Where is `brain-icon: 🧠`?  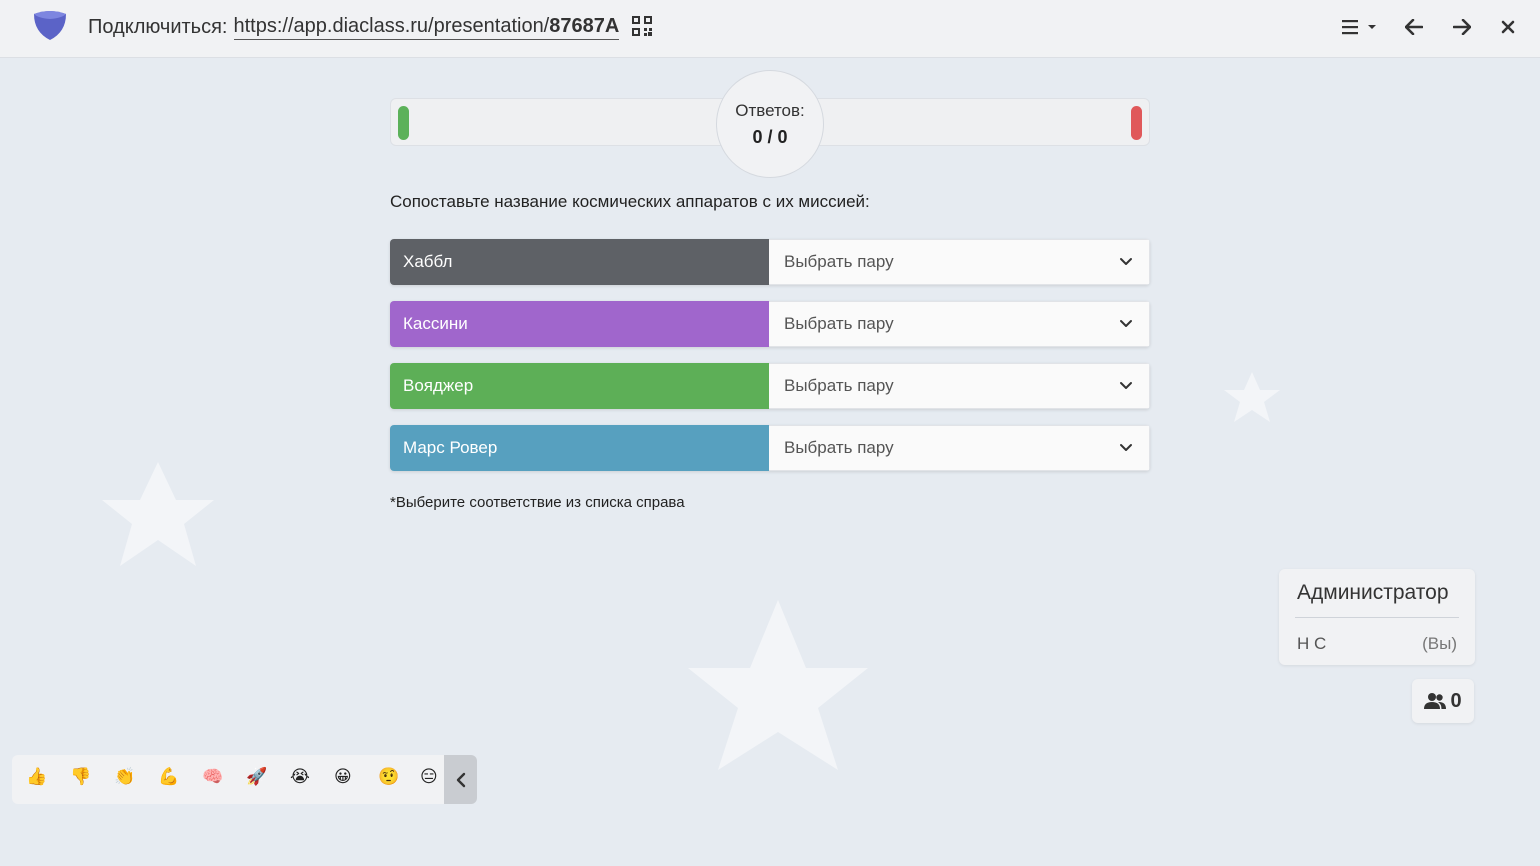 brain-icon: 🧠 is located at coordinates (212, 777).